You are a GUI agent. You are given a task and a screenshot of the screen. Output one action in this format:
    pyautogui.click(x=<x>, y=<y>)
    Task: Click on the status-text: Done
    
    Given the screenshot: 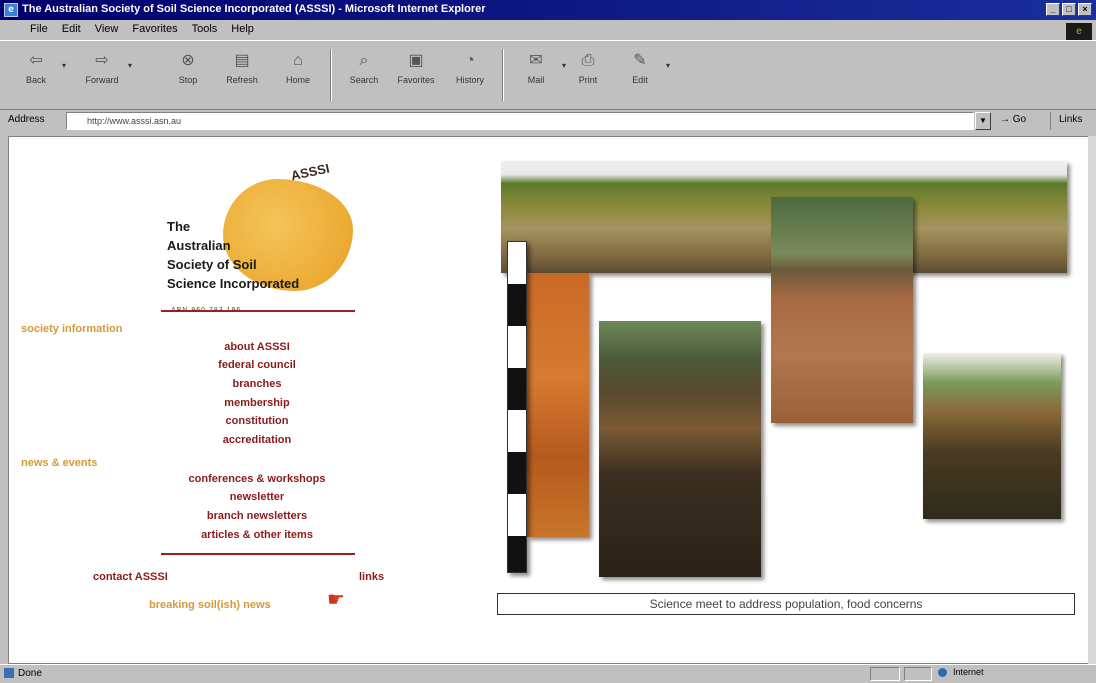 What is the action you would take?
    pyautogui.click(x=30, y=673)
    